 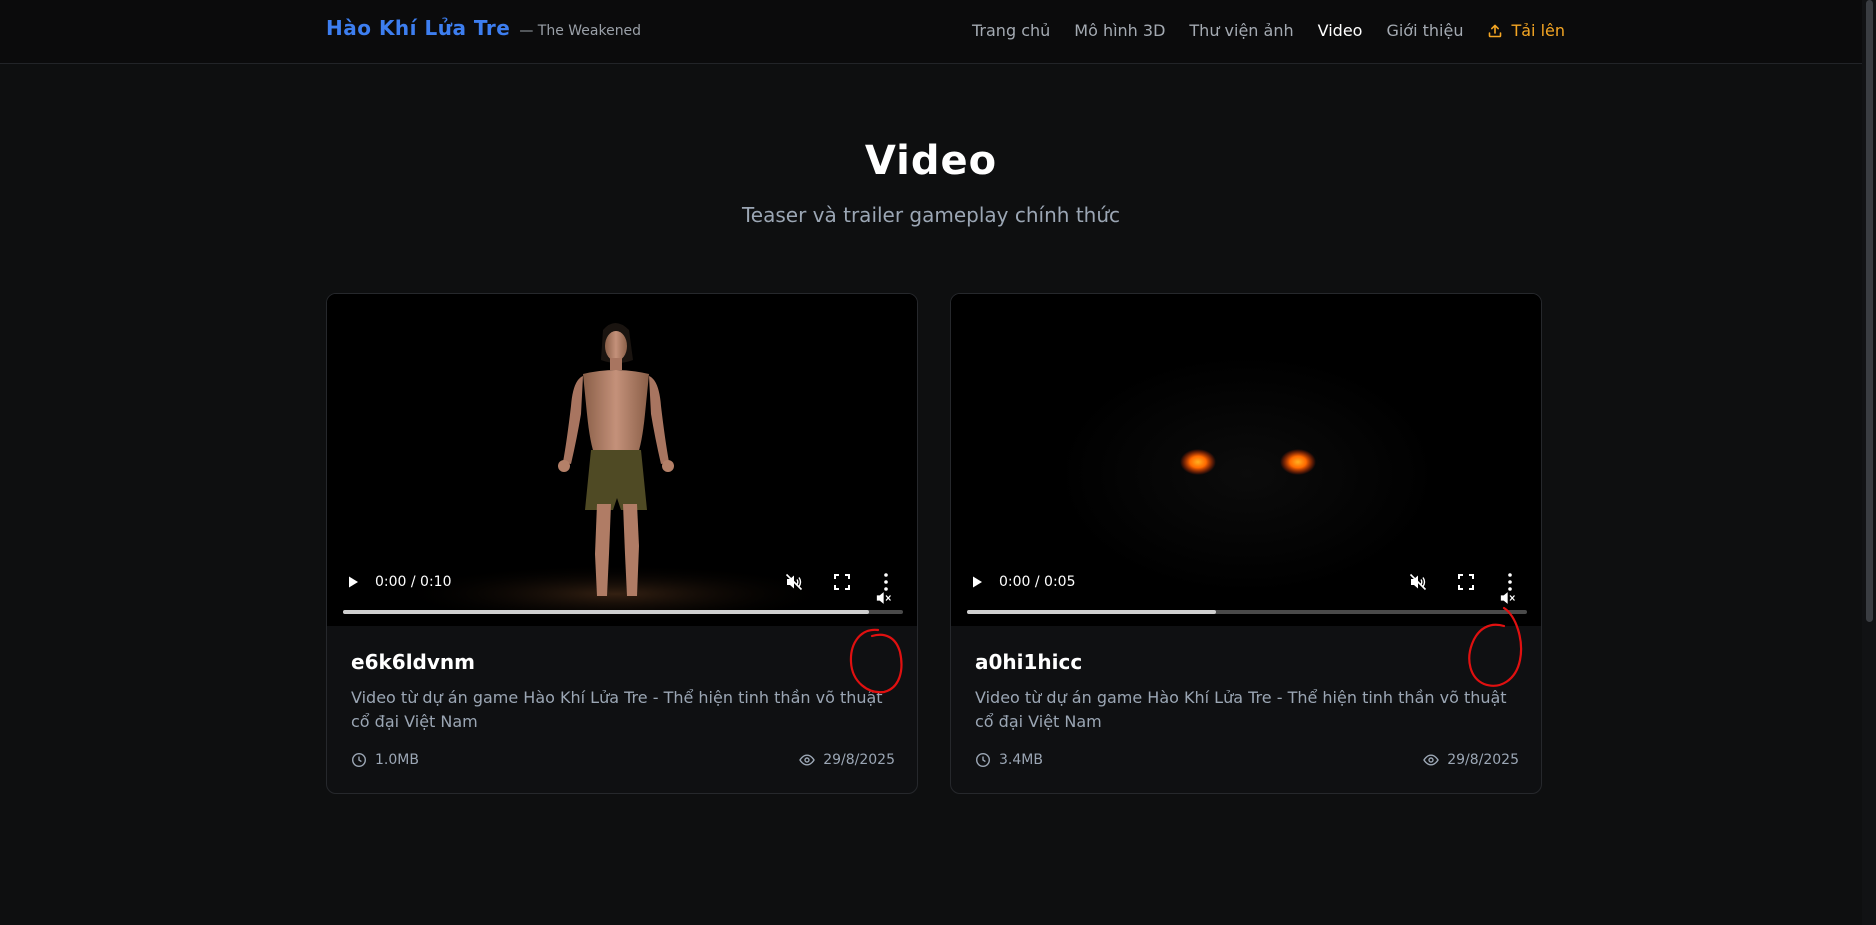 I want to click on video-player: 0:00 / 0:05, so click(x=1246, y=460).